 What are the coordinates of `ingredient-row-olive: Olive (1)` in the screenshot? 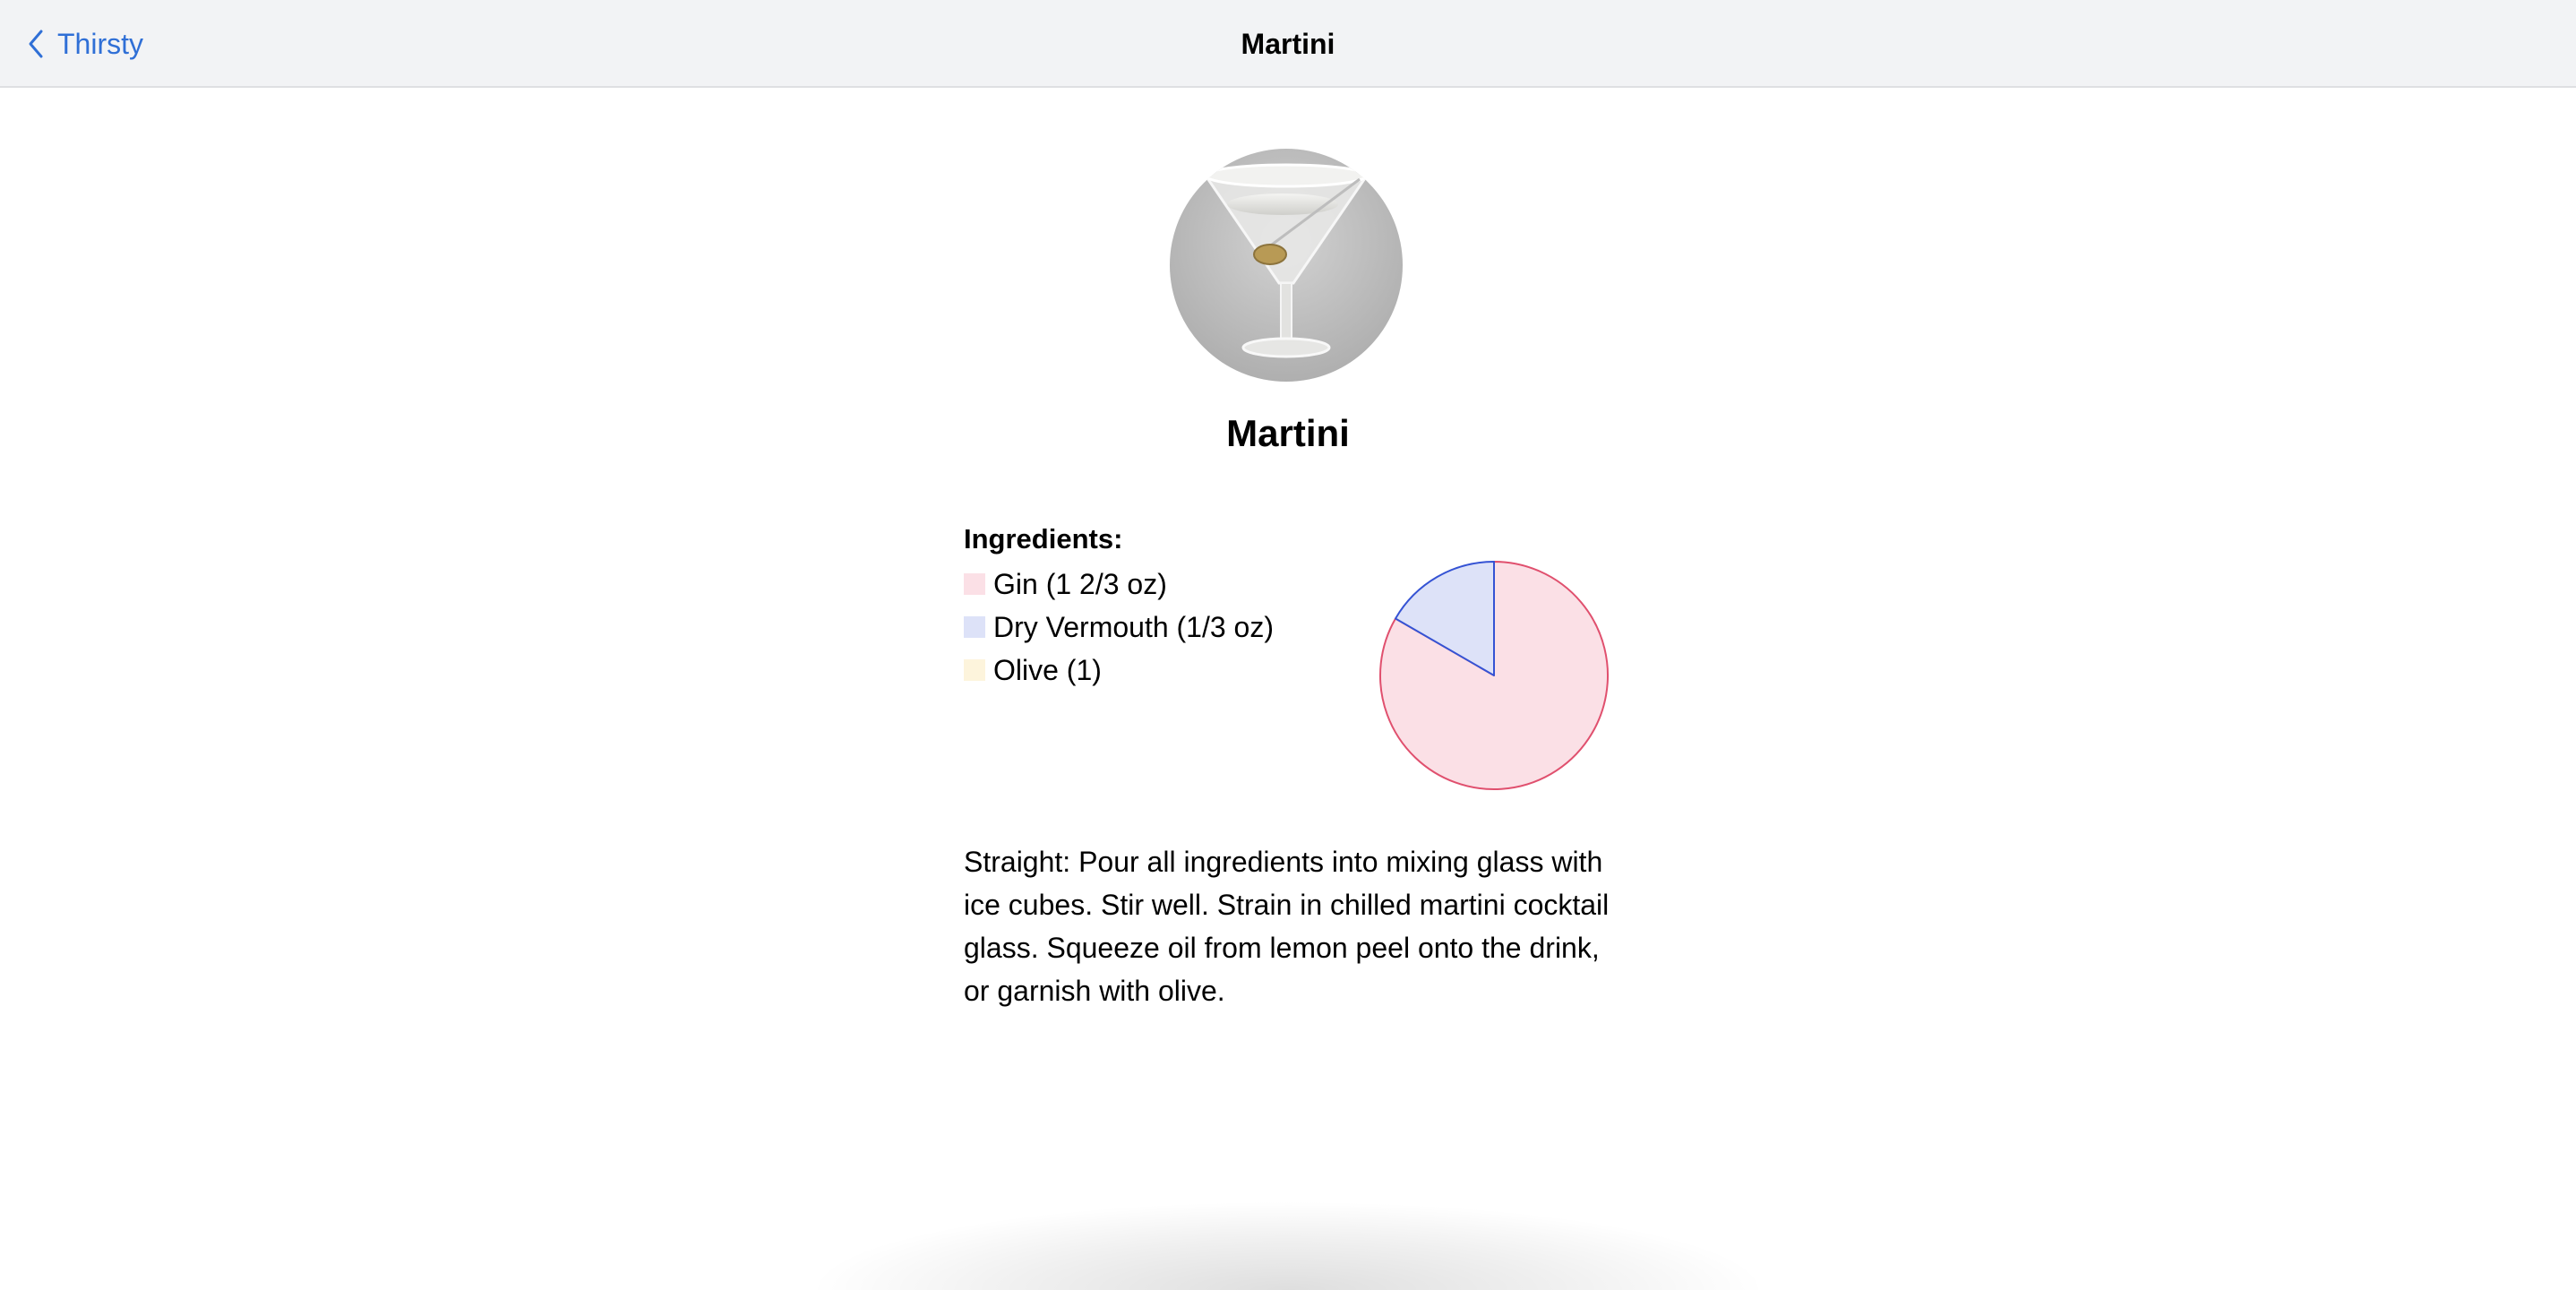 It's located at (1170, 670).